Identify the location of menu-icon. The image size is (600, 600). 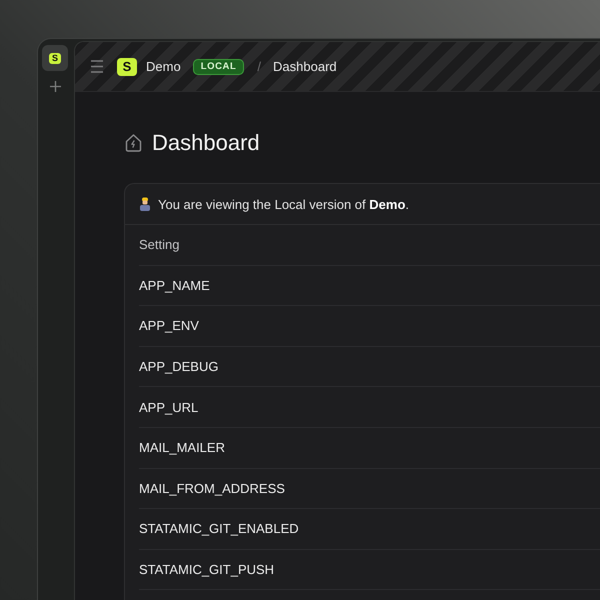
(97, 66).